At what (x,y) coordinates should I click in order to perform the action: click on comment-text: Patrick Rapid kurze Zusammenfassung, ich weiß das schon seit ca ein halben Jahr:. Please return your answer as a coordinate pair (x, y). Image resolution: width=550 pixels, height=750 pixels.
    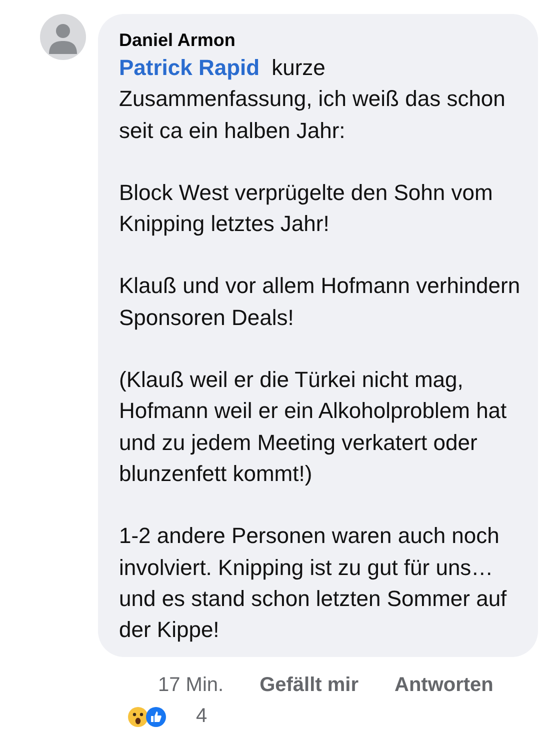
    Looking at the image, I should click on (312, 99).